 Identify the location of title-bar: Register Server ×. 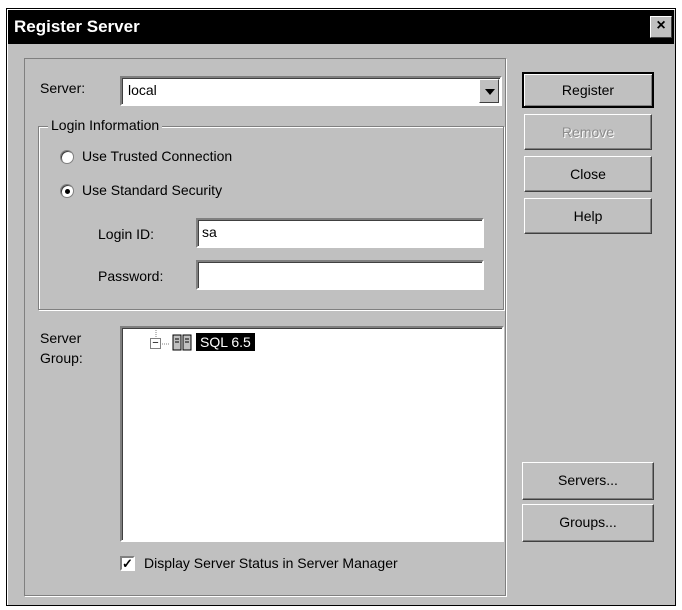
(341, 27).